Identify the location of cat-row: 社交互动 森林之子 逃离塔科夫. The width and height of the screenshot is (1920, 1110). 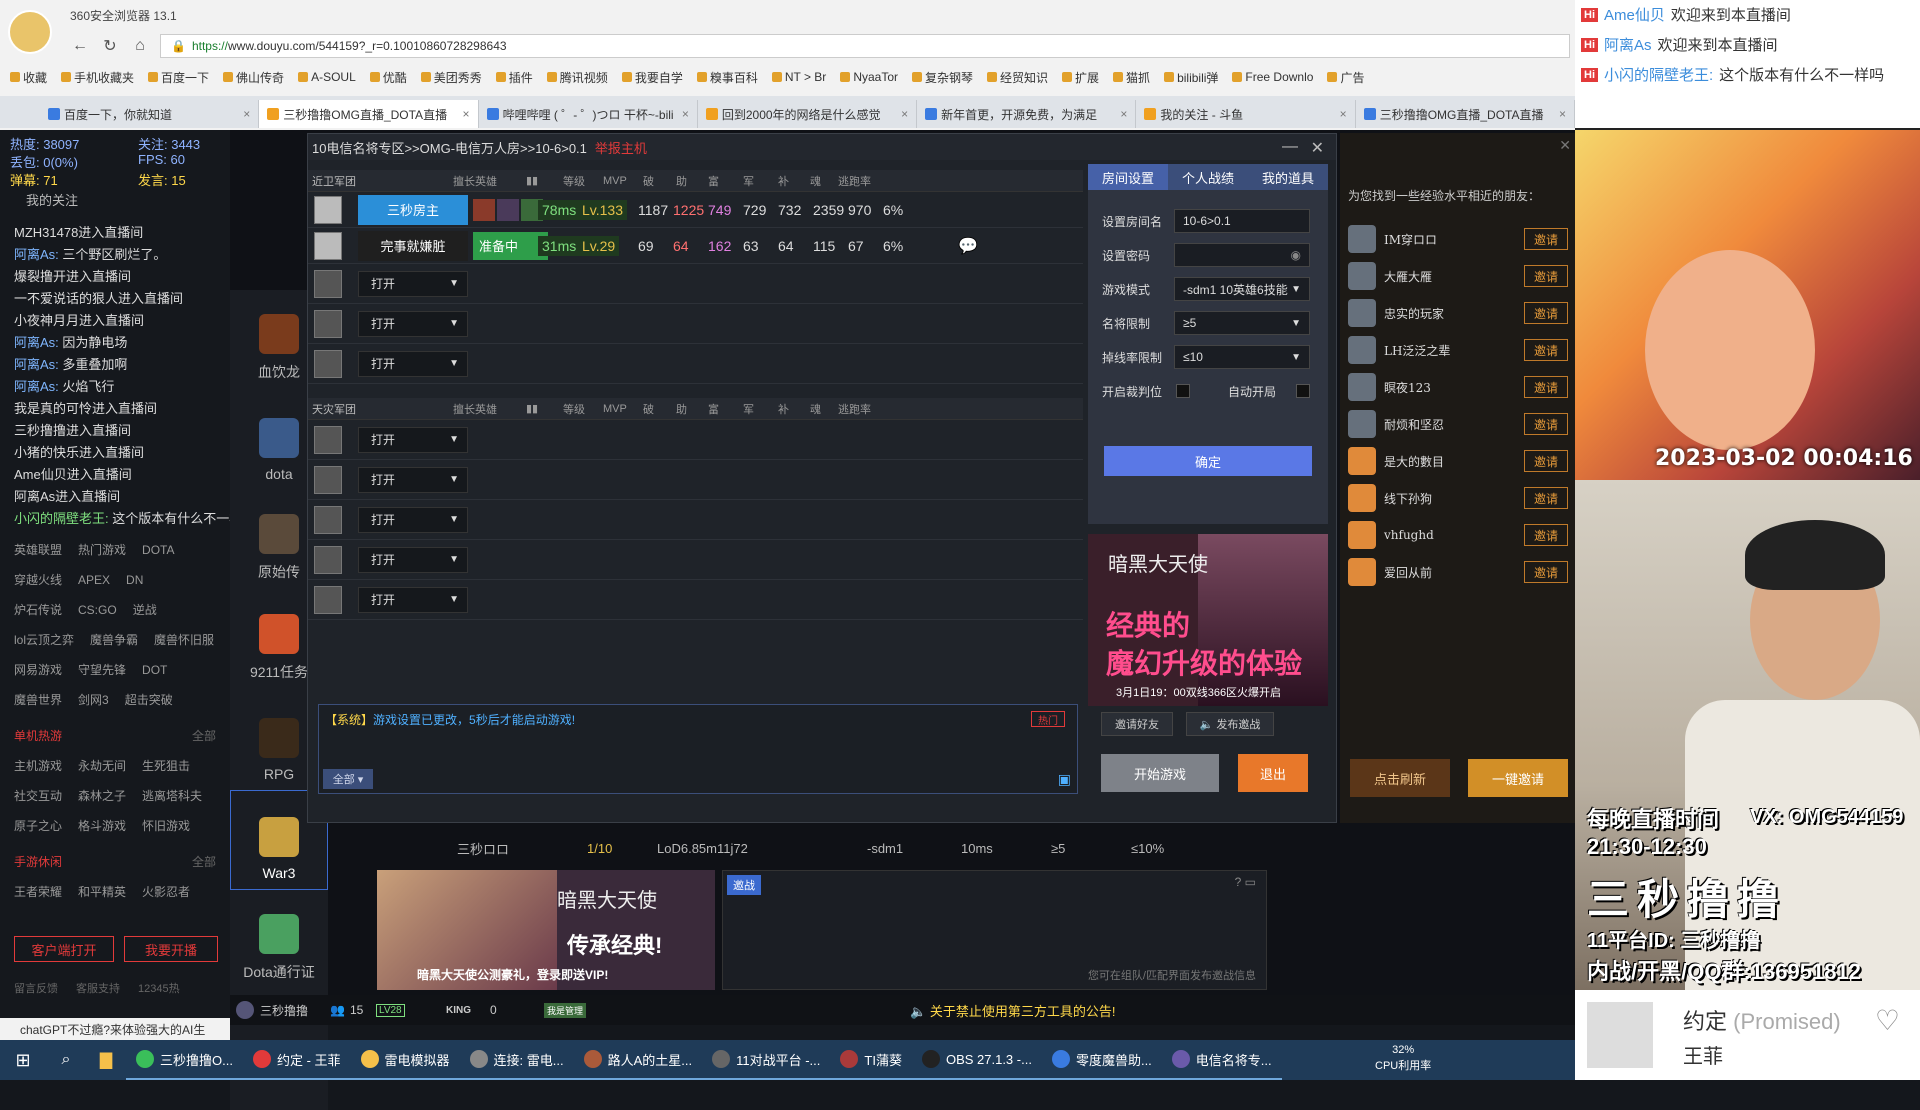
(115, 796).